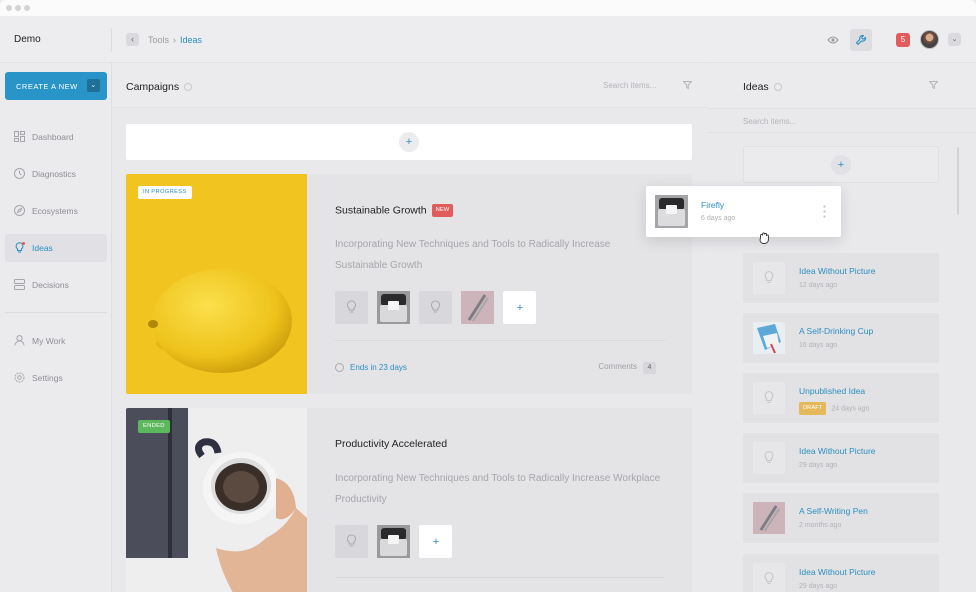  Describe the element at coordinates (9, 8) in the screenshot. I see `window-close-dot` at that location.